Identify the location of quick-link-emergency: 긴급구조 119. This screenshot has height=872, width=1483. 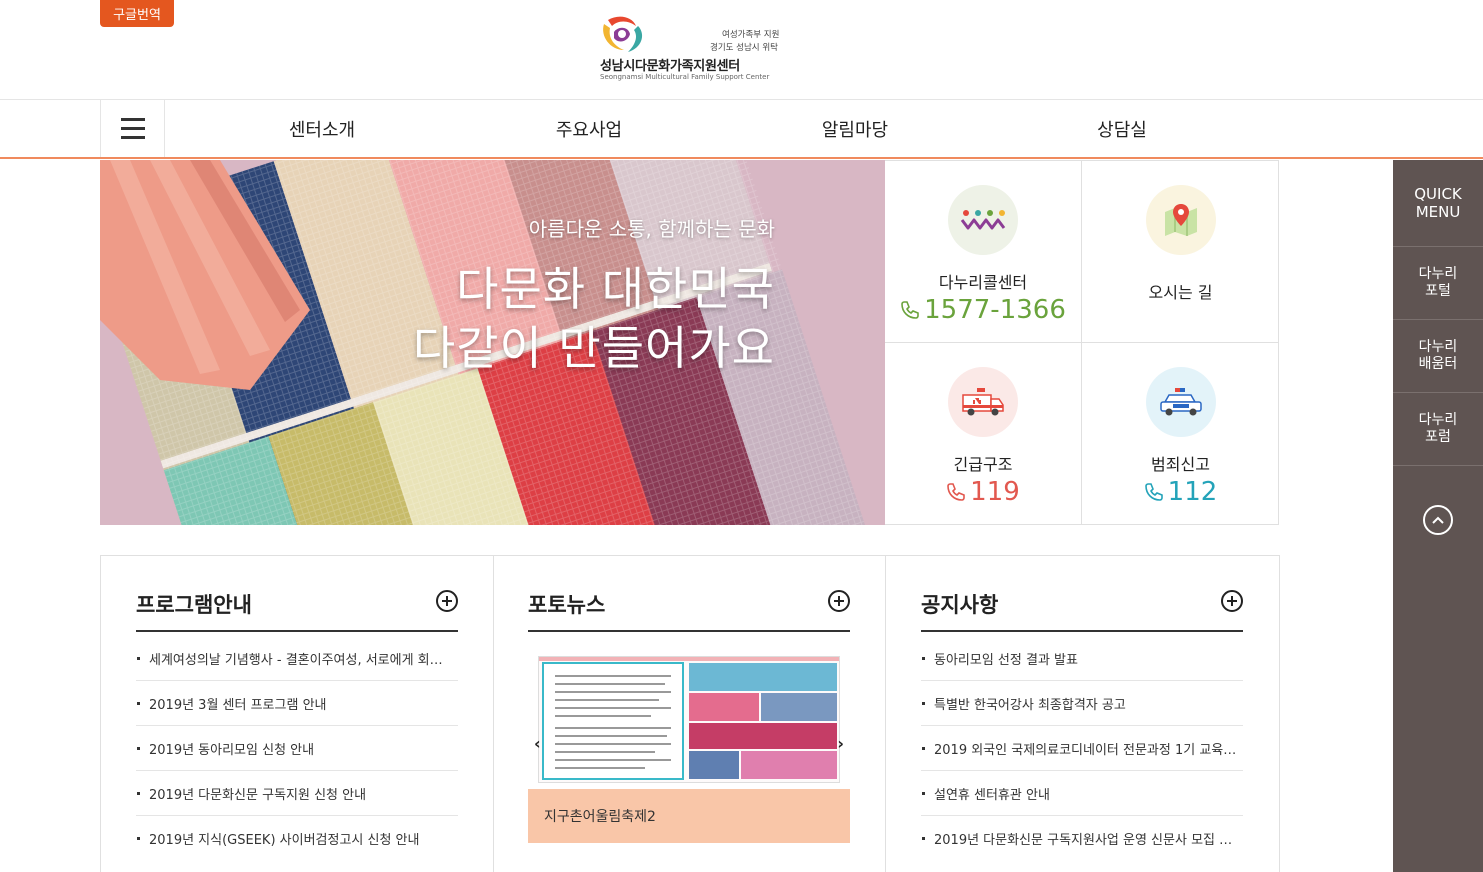
(983, 434).